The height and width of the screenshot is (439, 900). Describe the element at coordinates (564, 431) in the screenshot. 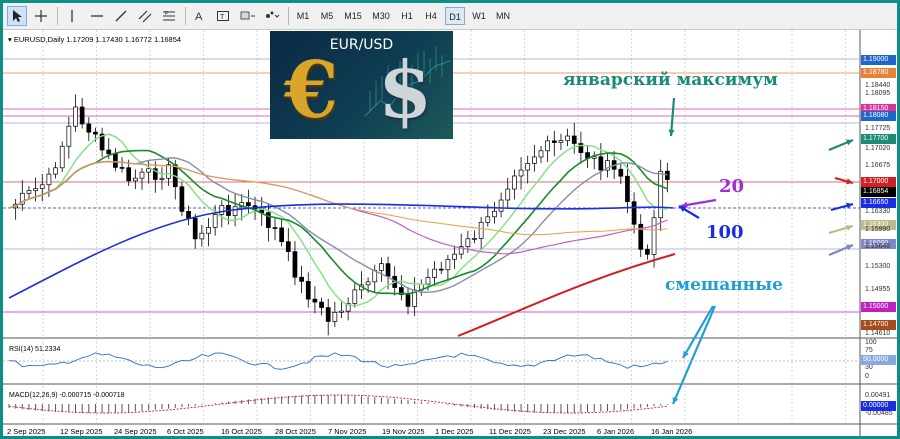

I see `date-label: 23 Dec 2025` at that location.